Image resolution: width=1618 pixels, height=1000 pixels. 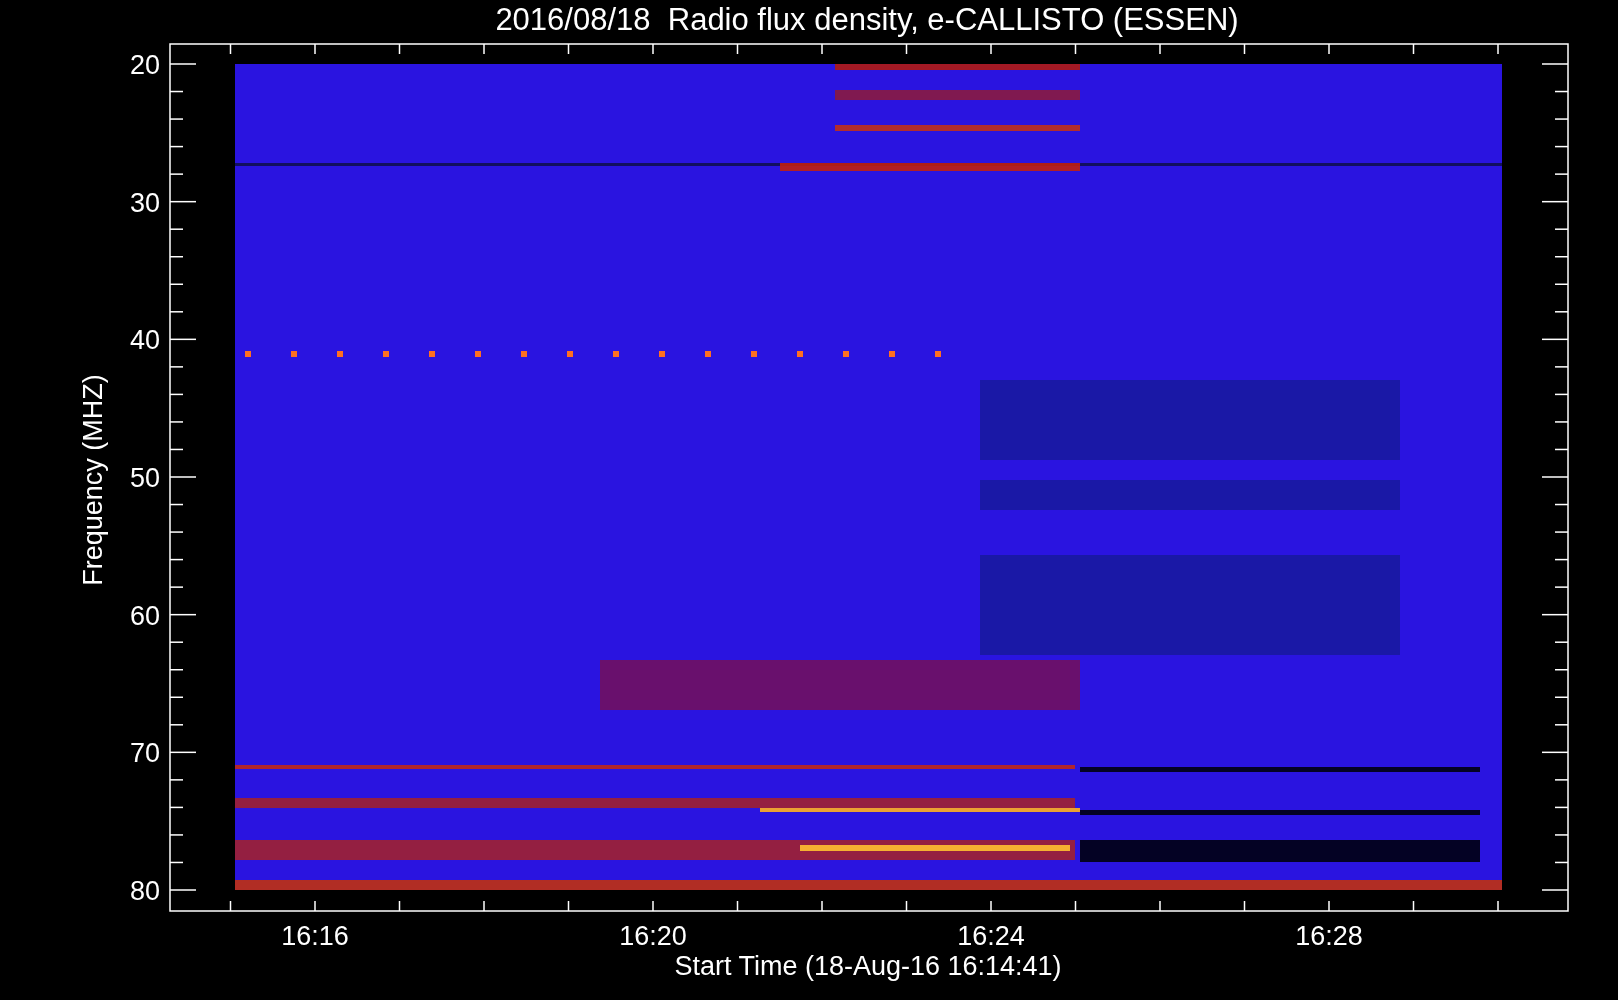 I want to click on x-tick-label: 16:28, so click(x=1329, y=936).